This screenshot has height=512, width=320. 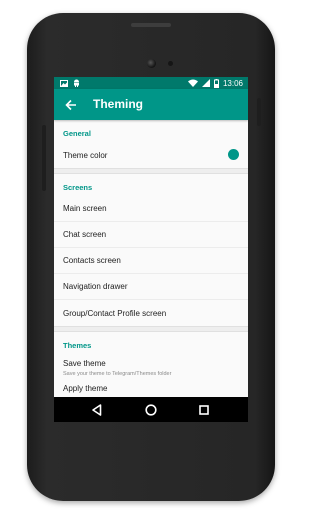 What do you see at coordinates (151, 155) in the screenshot?
I see `theme-color-row: Theme color` at bounding box center [151, 155].